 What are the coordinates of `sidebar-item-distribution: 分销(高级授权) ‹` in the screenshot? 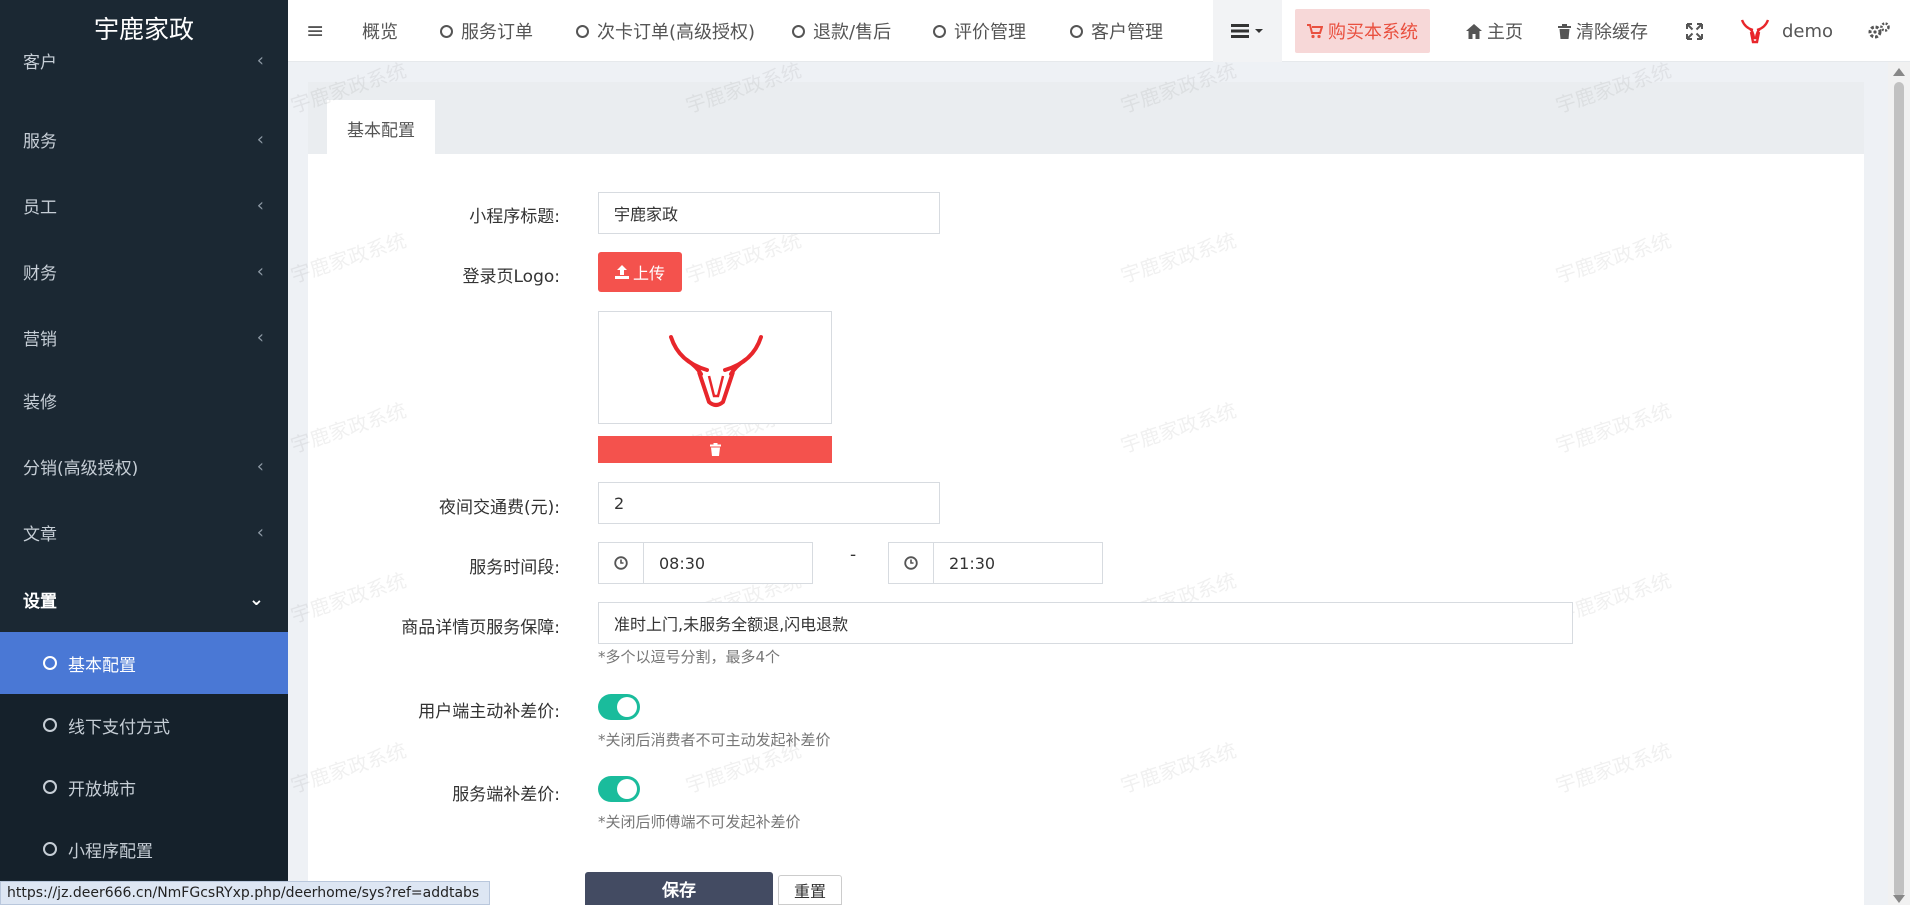 It's located at (144, 466).